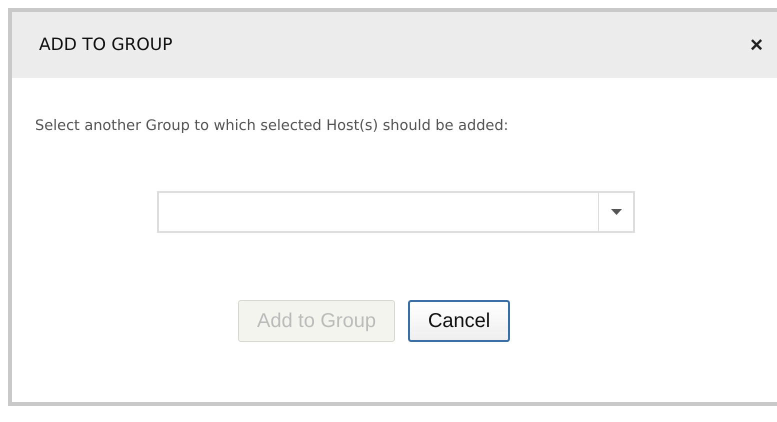 The image size is (777, 422). What do you see at coordinates (396, 212) in the screenshot?
I see `group-dropdown` at bounding box center [396, 212].